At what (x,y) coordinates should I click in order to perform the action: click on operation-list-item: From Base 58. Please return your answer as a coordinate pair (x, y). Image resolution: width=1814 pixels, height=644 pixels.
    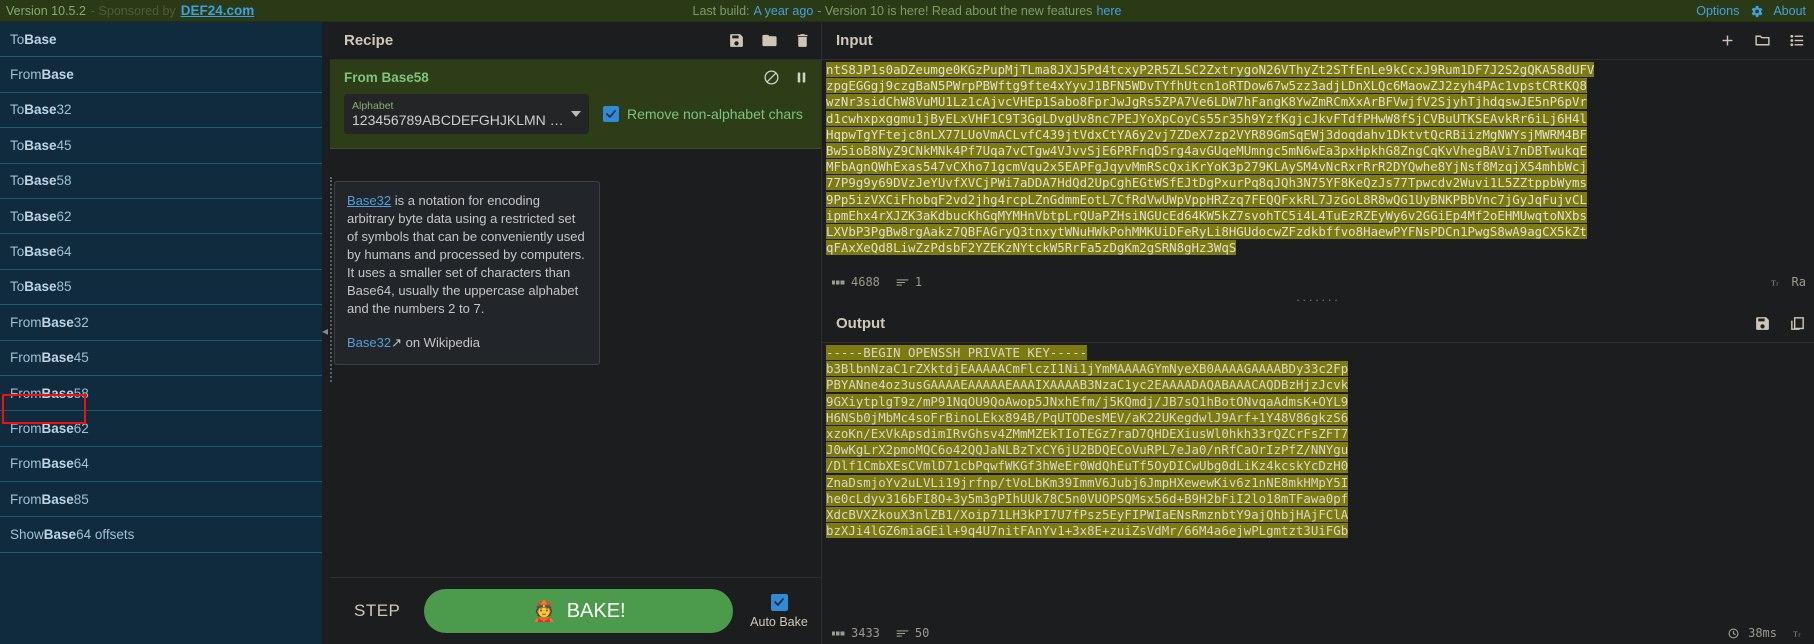
    Looking at the image, I should click on (161, 394).